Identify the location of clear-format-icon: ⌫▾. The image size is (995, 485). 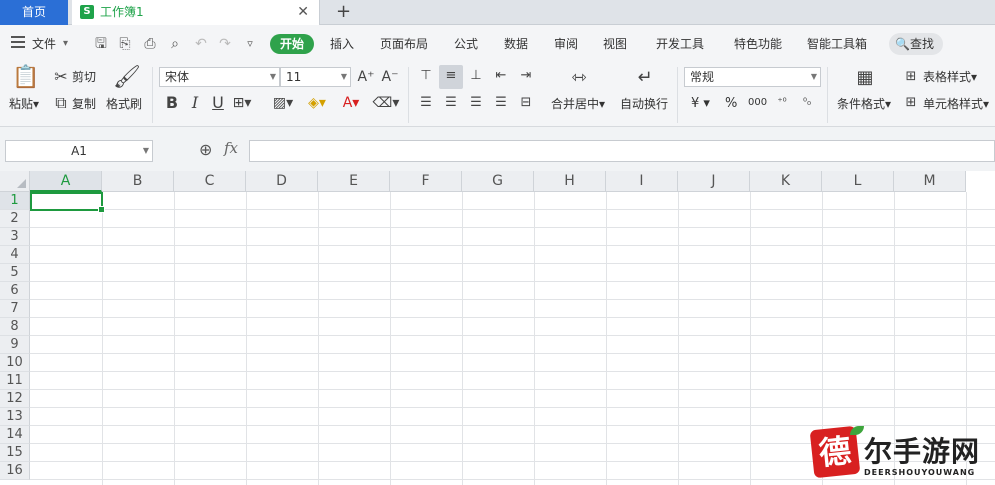
(386, 103).